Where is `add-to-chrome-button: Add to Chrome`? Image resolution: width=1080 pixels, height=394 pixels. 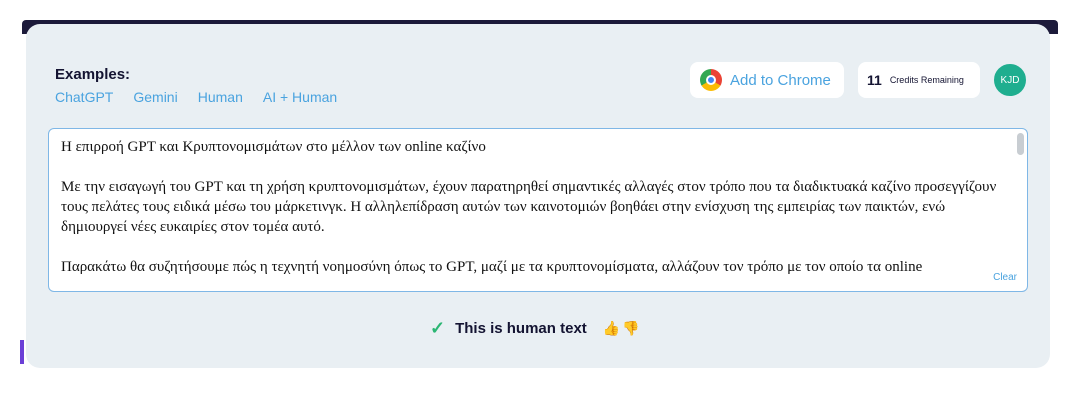 add-to-chrome-button: Add to Chrome is located at coordinates (767, 80).